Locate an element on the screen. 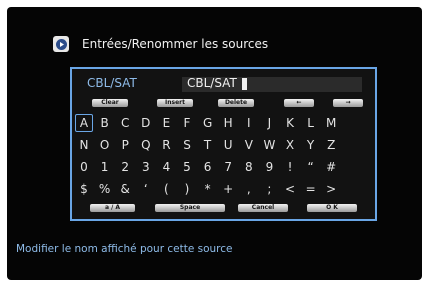 The width and height of the screenshot is (428, 287). key-1-10: X is located at coordinates (290, 145).